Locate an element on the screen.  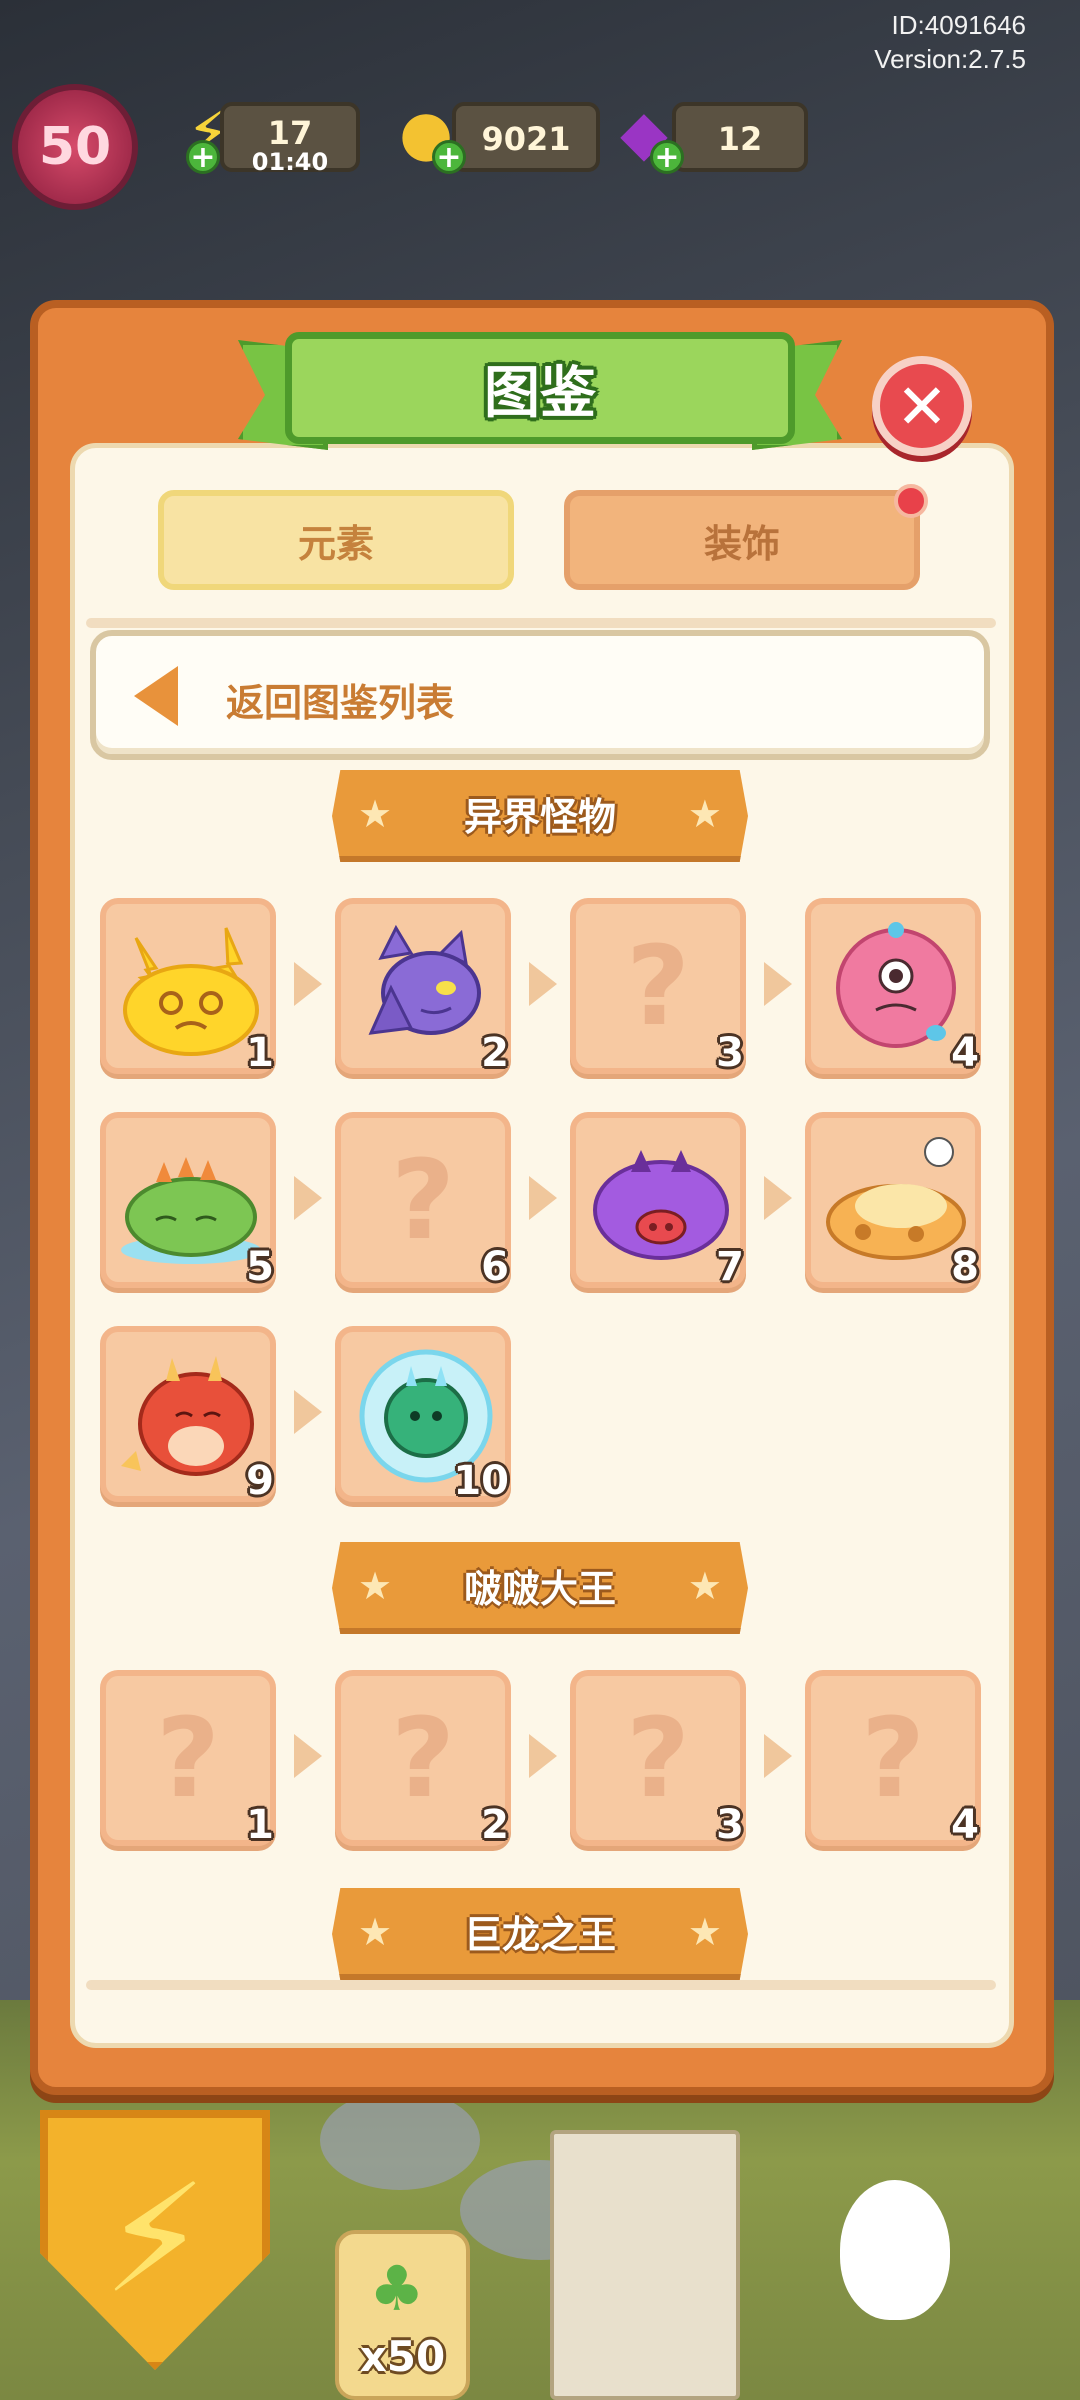
collection-card-locked: ? 4 is located at coordinates (893, 1759).